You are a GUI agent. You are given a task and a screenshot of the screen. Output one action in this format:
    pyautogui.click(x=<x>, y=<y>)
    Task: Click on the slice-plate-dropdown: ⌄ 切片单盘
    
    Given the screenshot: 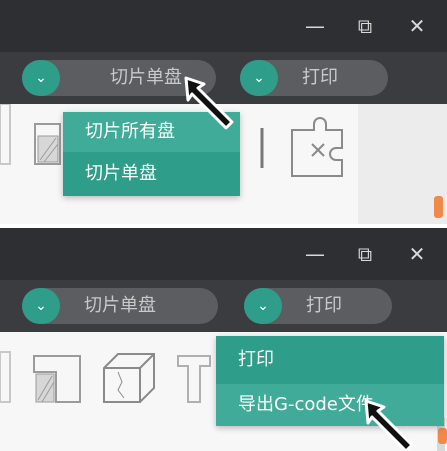 What is the action you would take?
    pyautogui.click(x=120, y=306)
    